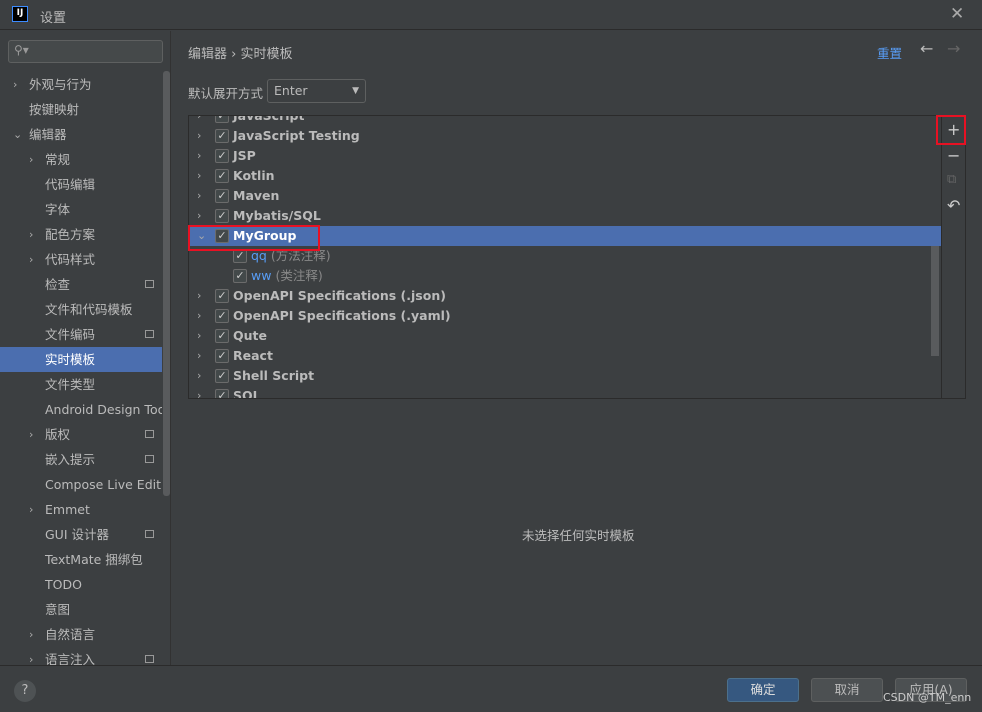 This screenshot has width=982, height=712. What do you see at coordinates (81, 209) in the screenshot?
I see `sidebar-item: 字体` at bounding box center [81, 209].